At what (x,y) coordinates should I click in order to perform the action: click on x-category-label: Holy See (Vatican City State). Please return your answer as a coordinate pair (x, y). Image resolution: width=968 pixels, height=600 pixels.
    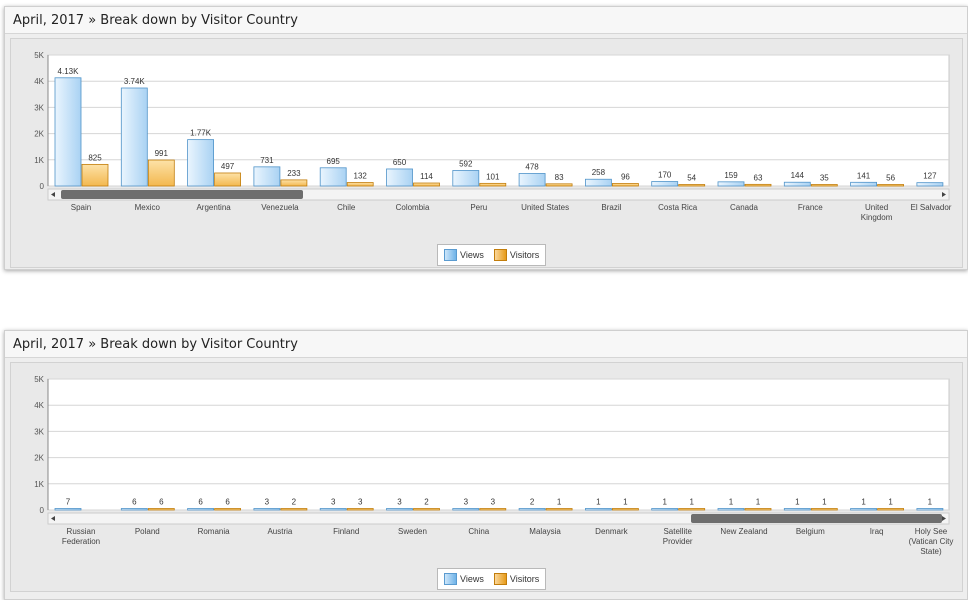
    Looking at the image, I should click on (931, 541).